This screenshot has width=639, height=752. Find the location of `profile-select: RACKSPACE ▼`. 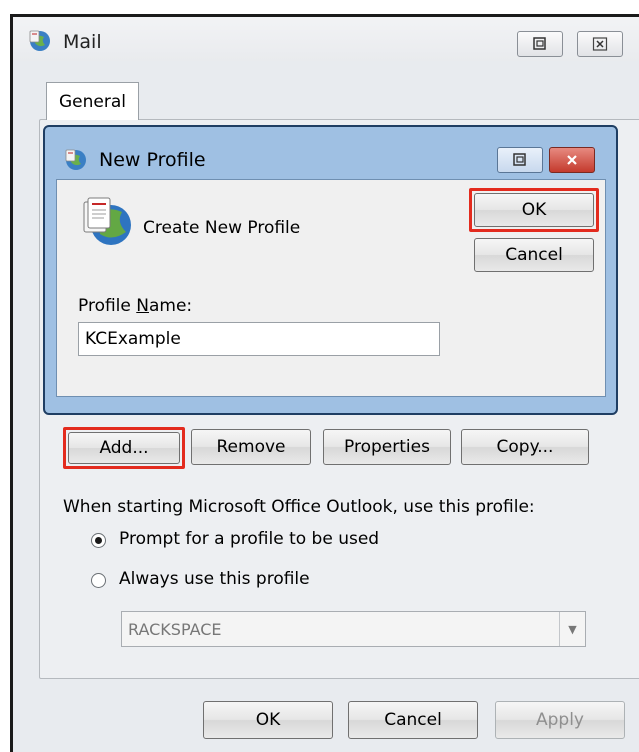

profile-select: RACKSPACE ▼ is located at coordinates (353, 629).